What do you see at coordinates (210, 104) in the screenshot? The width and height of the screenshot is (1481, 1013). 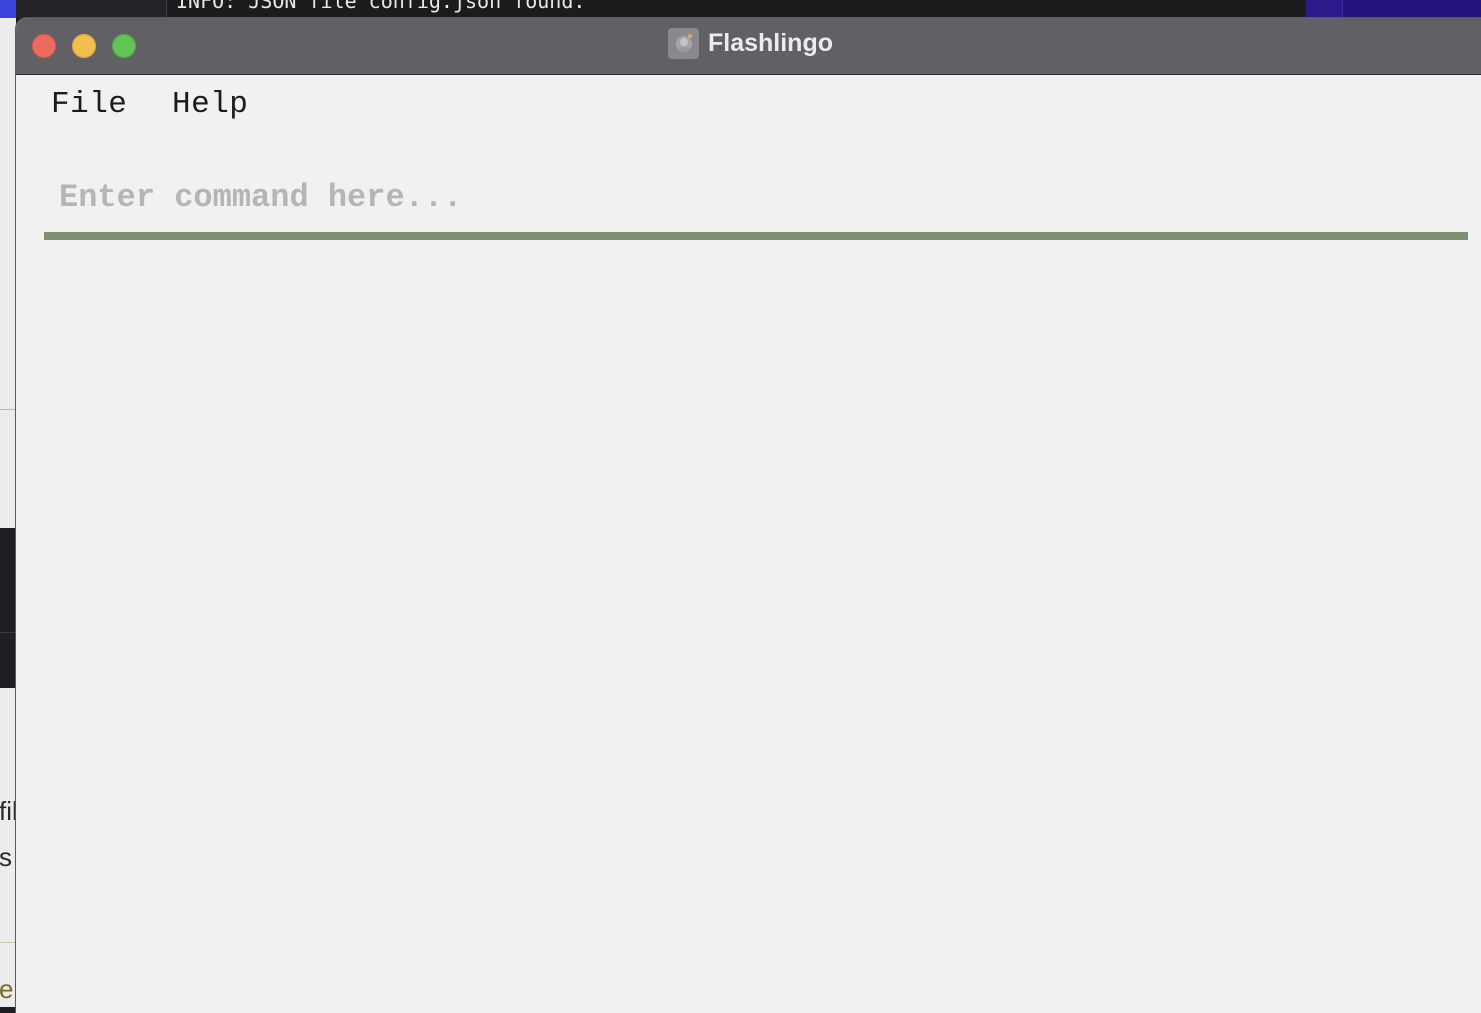 I see `menu-help: Help` at bounding box center [210, 104].